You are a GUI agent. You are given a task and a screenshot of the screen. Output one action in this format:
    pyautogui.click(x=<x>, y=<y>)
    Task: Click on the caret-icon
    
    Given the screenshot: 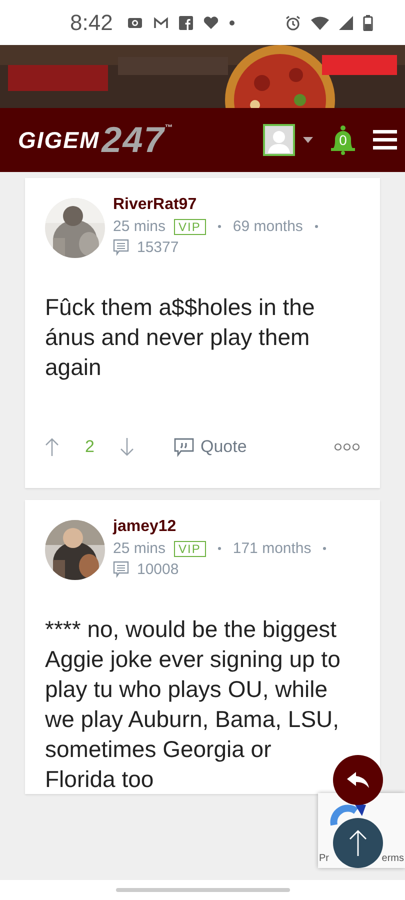 What is the action you would take?
    pyautogui.click(x=308, y=140)
    